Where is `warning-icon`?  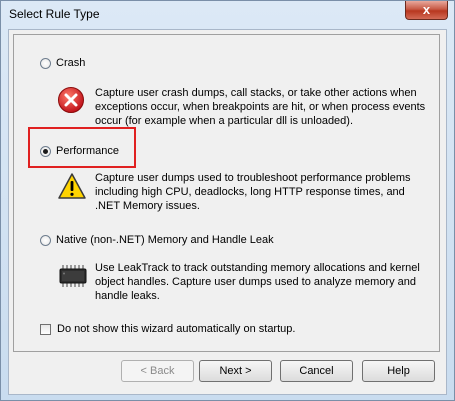 warning-icon is located at coordinates (72, 186).